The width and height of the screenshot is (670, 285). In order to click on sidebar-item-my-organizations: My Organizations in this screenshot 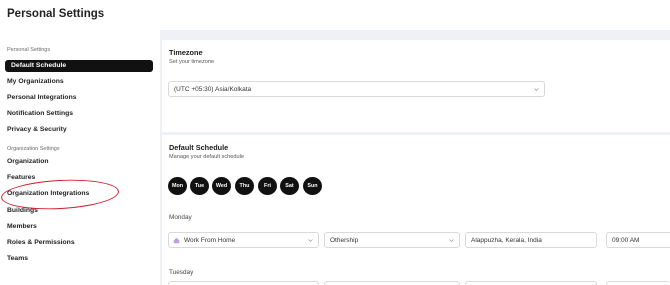, I will do `click(35, 81)`.